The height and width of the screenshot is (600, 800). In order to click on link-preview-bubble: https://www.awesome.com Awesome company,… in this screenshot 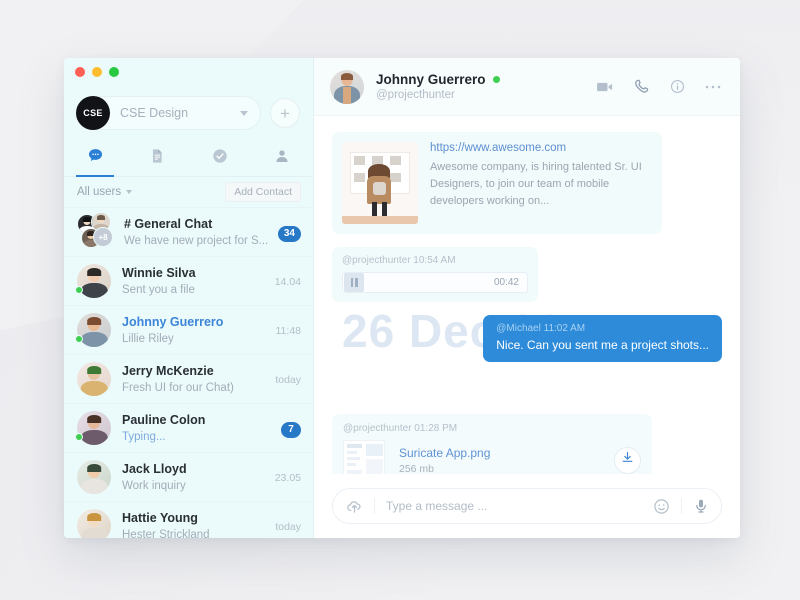, I will do `click(497, 183)`.